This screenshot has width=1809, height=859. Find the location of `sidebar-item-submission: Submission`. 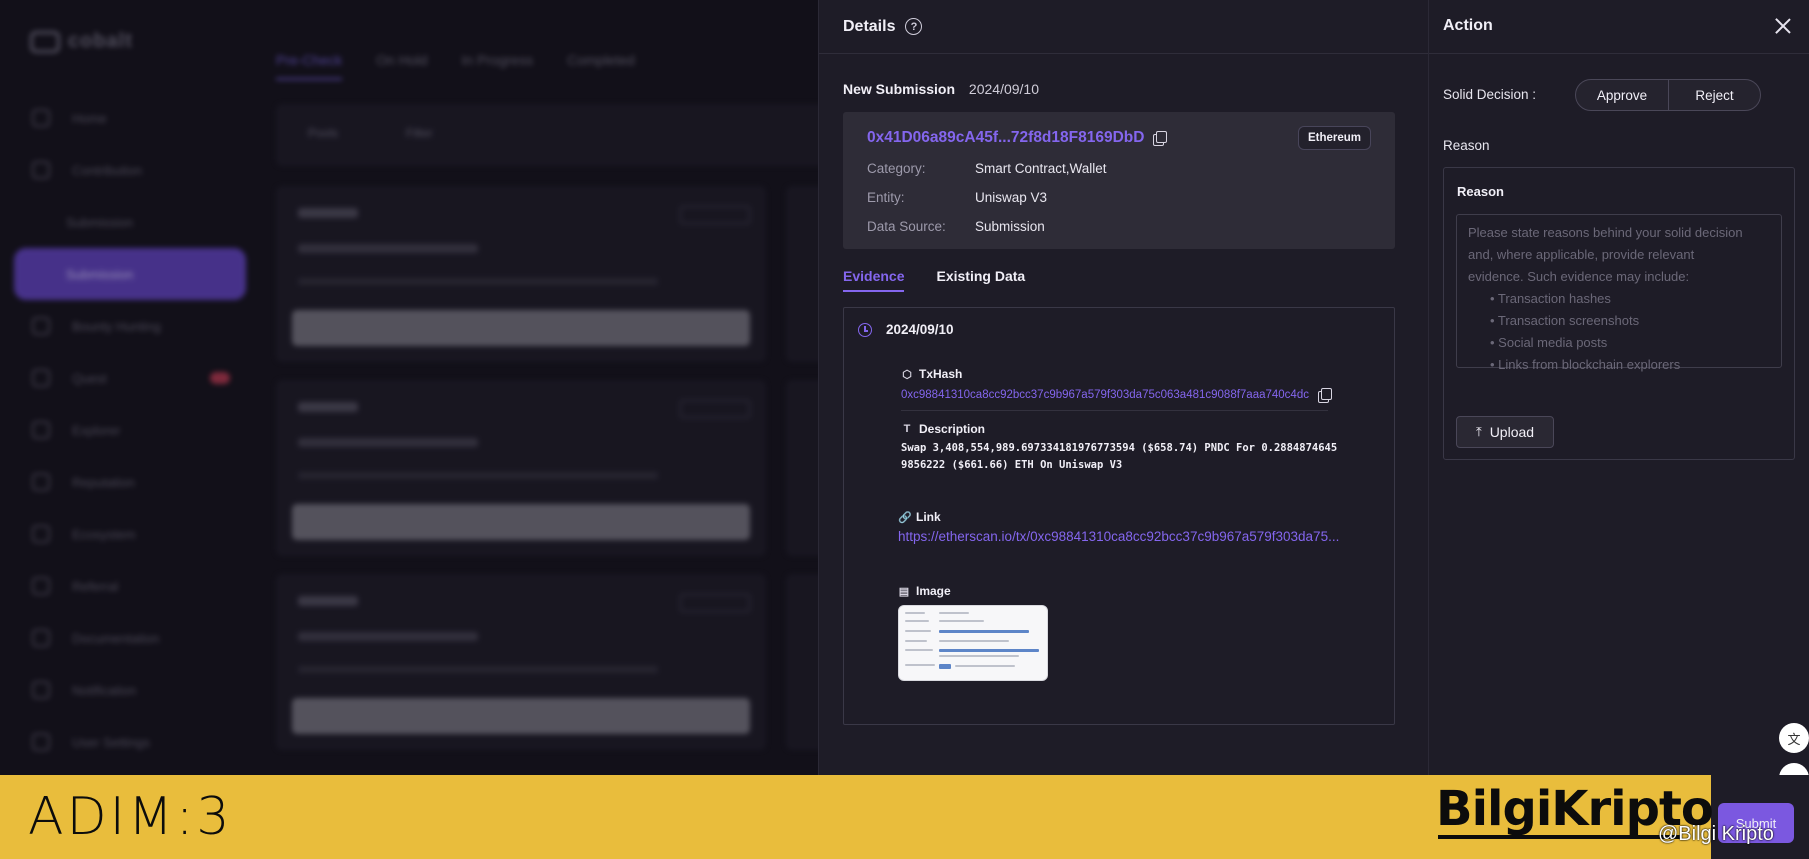

sidebar-item-submission: Submission is located at coordinates (130, 222).